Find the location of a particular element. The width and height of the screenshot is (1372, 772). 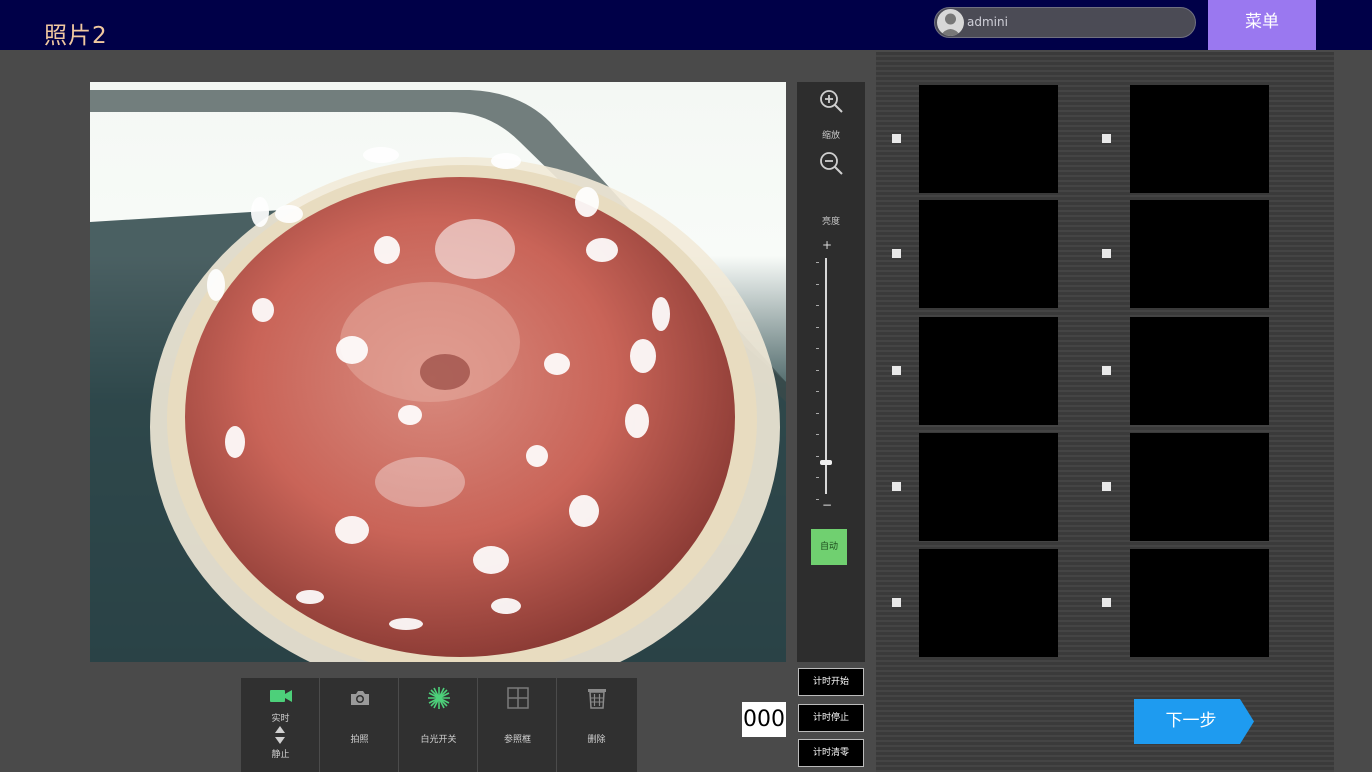

user-account-box: admini is located at coordinates (1065, 22).